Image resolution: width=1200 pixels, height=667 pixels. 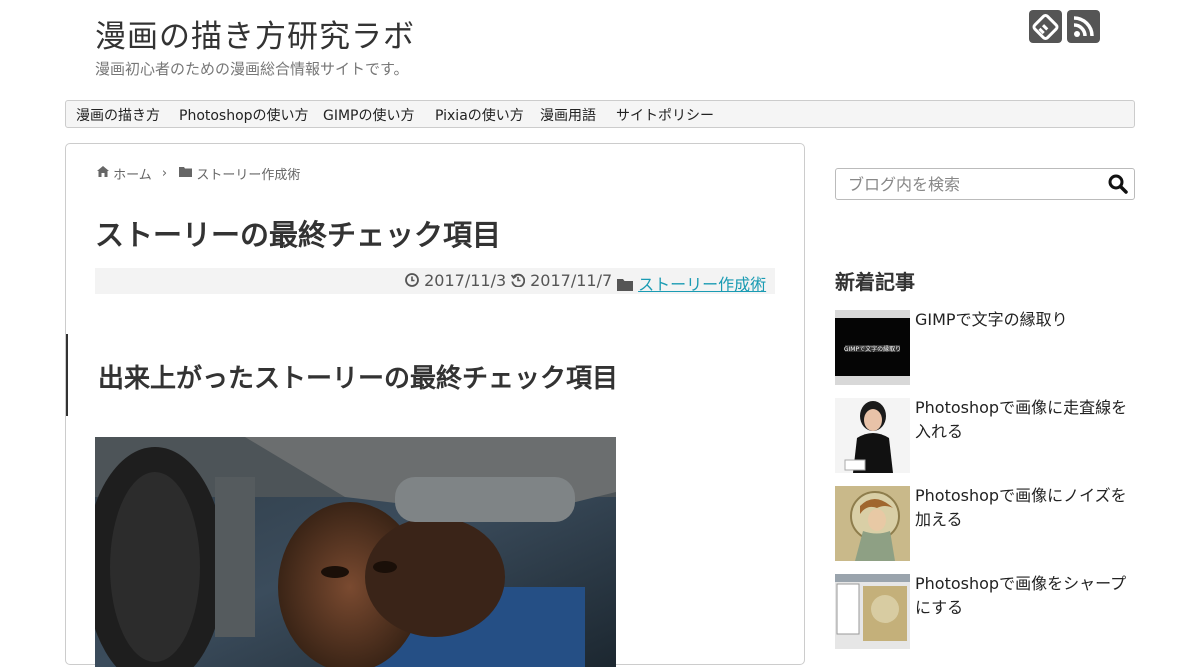 What do you see at coordinates (1045, 26) in the screenshot?
I see `feedly-icon` at bounding box center [1045, 26].